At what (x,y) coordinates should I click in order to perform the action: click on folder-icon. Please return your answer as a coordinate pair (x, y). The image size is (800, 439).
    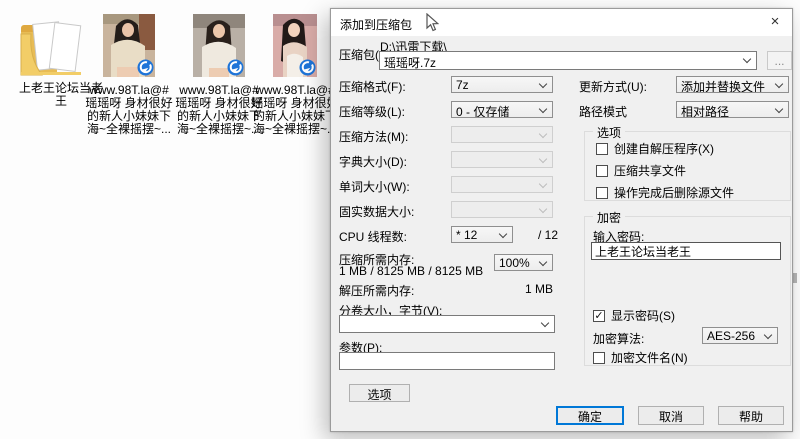
    Looking at the image, I should click on (51, 48).